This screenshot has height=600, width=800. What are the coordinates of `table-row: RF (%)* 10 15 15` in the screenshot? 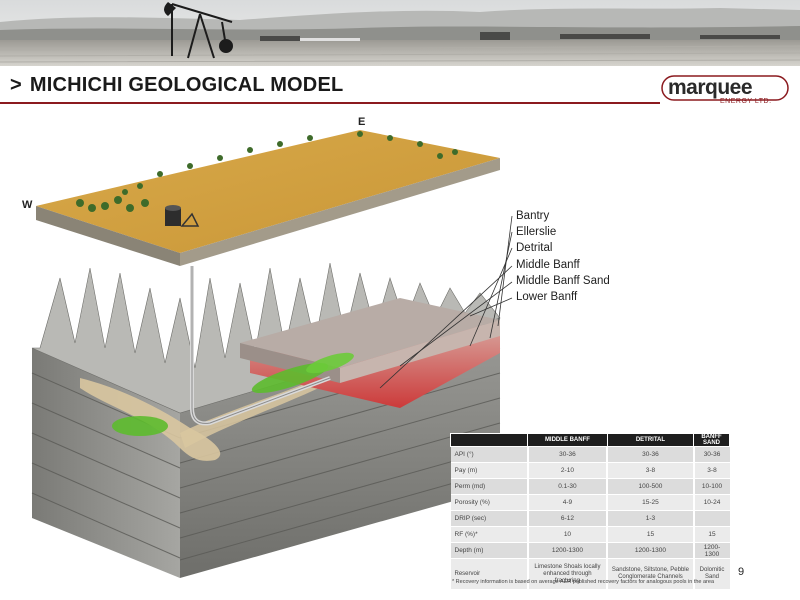 It's located at (590, 534).